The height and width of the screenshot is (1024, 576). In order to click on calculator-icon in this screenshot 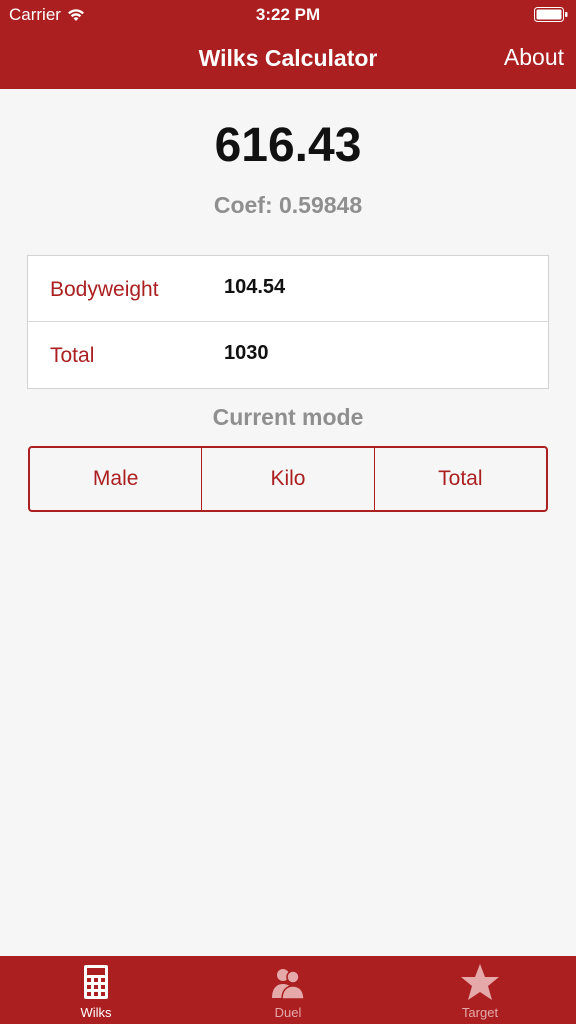, I will do `click(96, 982)`.